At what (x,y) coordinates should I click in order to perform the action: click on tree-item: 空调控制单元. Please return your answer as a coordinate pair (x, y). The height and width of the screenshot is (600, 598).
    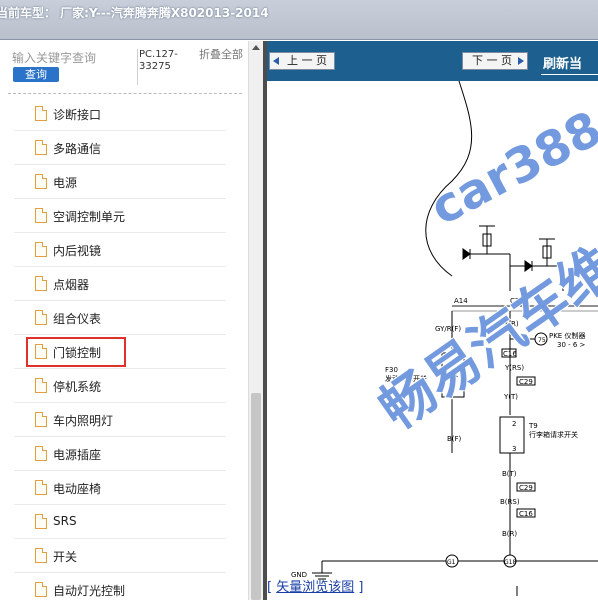
    Looking at the image, I should click on (120, 216).